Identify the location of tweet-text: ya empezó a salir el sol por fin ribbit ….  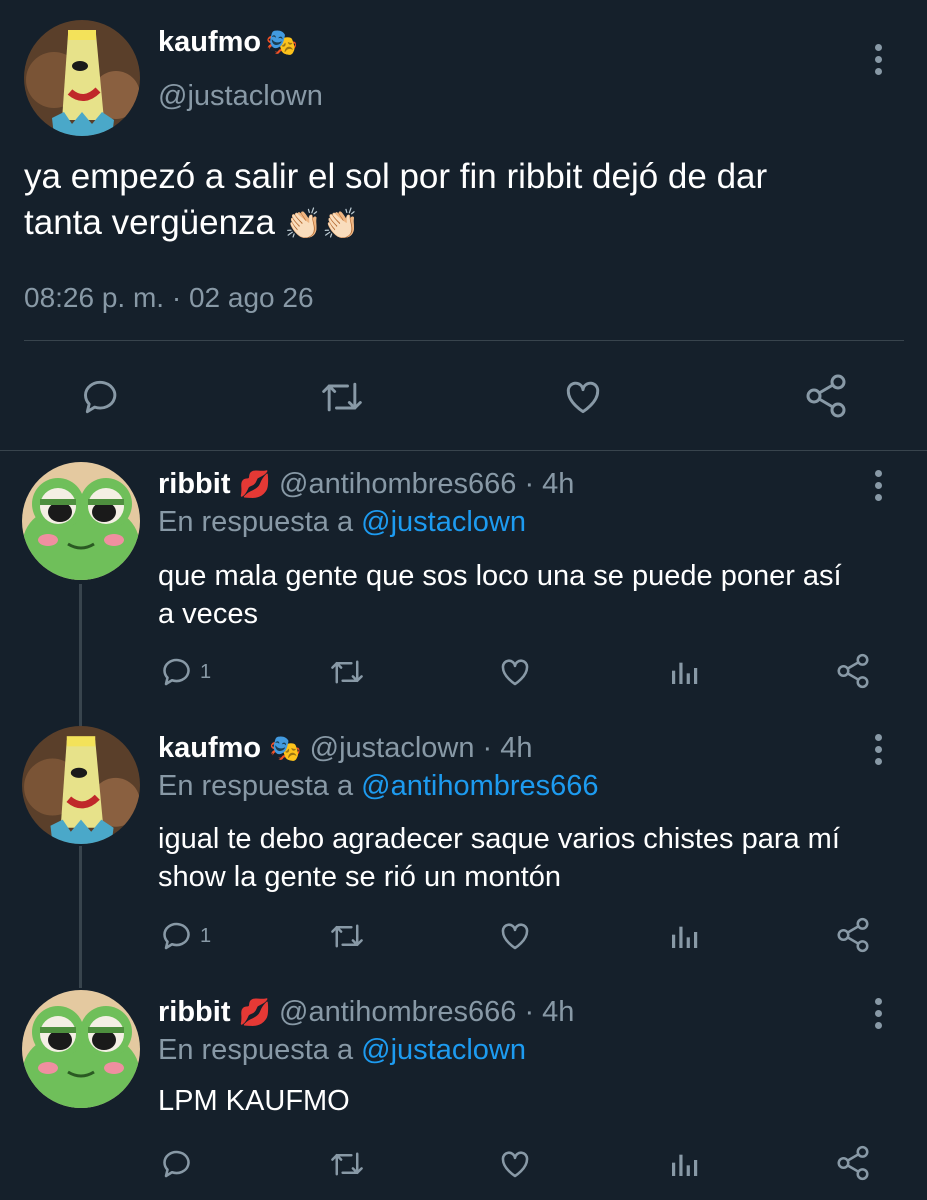
(396, 199).